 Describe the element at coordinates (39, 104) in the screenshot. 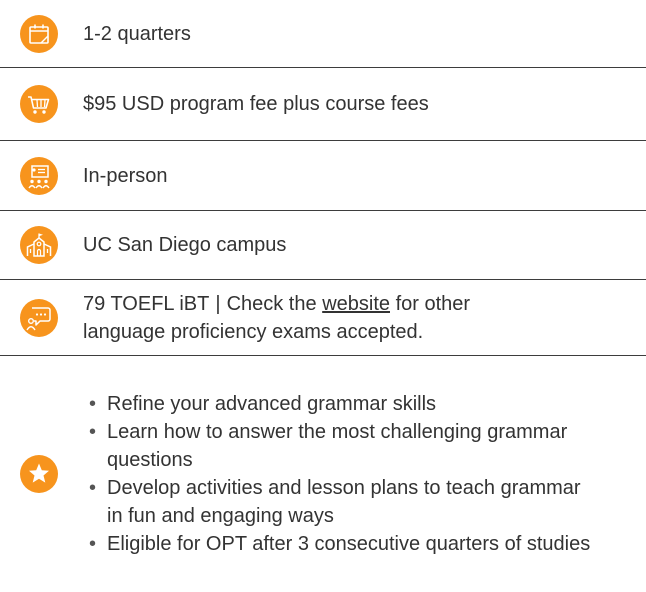

I see `shopping-cart-icon` at that location.